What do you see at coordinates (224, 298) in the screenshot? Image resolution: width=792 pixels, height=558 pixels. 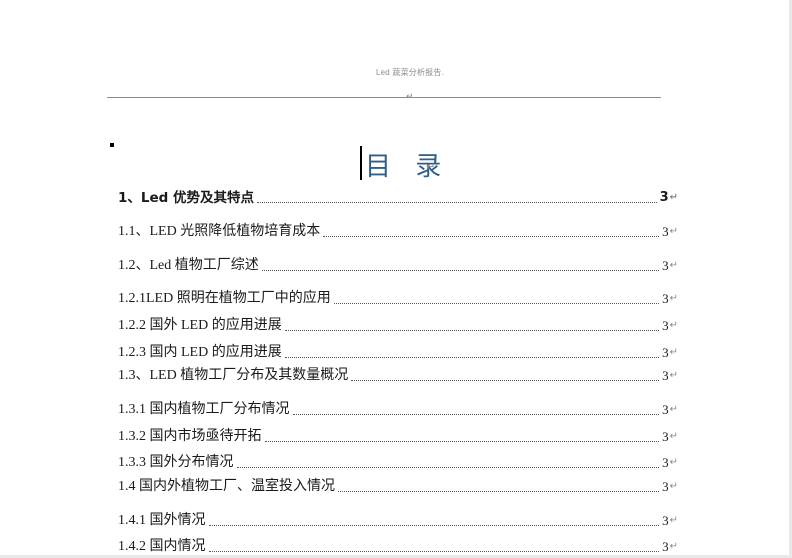 I see `toc-entry-label: 1.2.1LED 照明在植物工厂中的应用` at bounding box center [224, 298].